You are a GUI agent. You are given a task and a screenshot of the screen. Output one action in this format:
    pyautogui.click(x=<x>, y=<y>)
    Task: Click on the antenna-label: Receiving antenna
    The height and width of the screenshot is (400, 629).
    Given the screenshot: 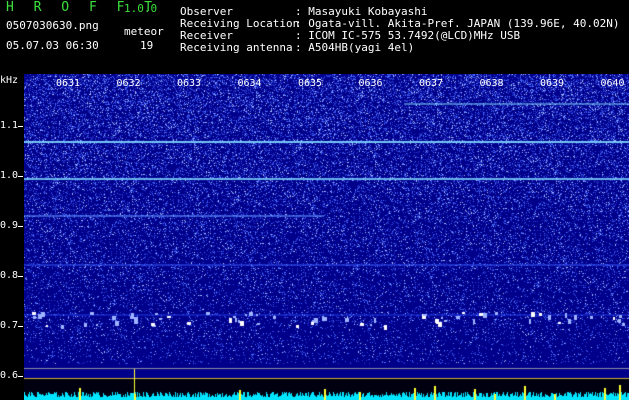 What is the action you would take?
    pyautogui.click(x=236, y=47)
    